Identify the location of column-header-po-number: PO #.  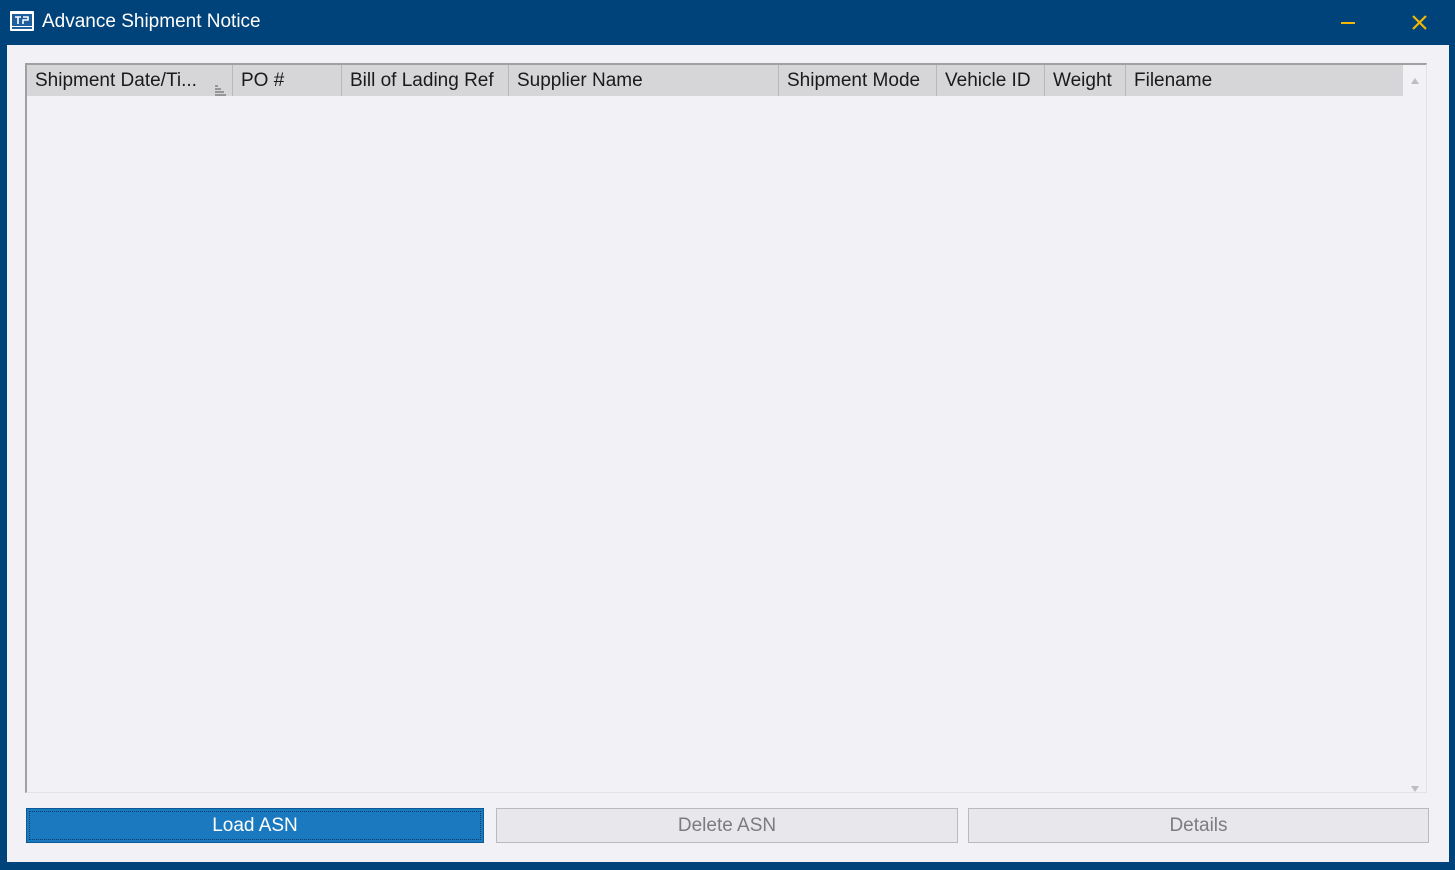
(287, 80).